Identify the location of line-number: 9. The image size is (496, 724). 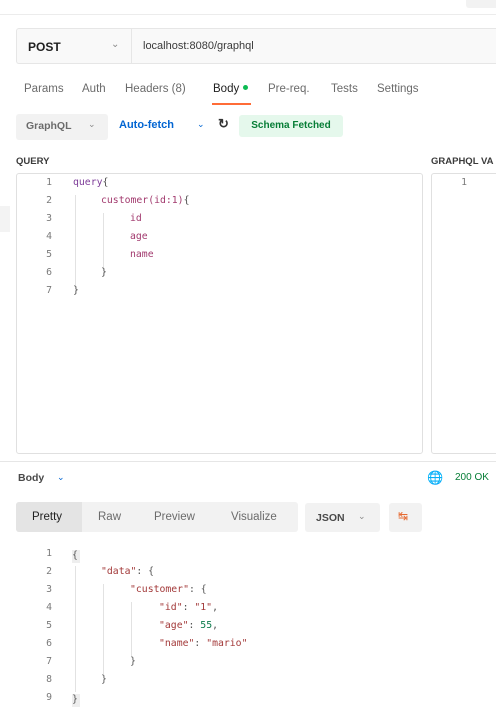
(49, 697).